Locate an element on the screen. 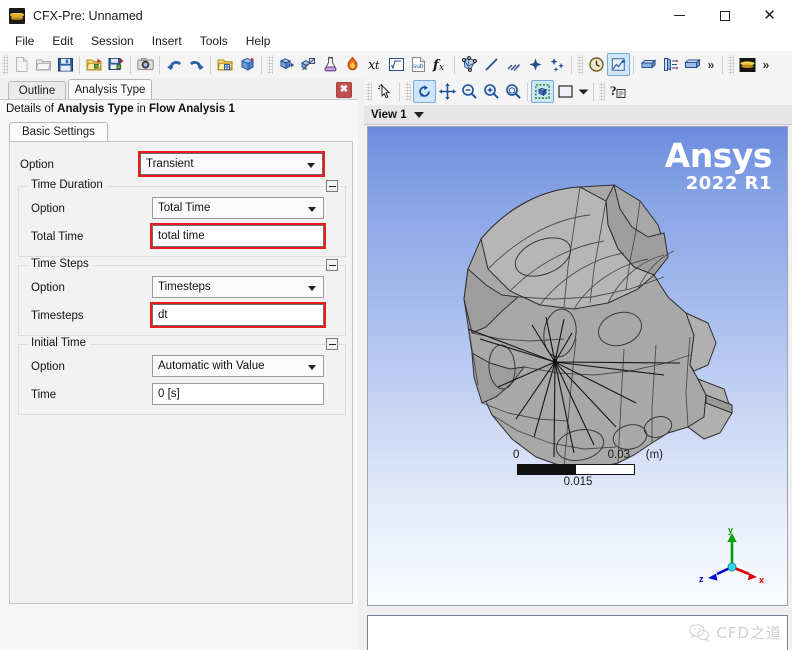  title-bar: CFX-Pre: Unnamed ✕ is located at coordinates (396, 15).